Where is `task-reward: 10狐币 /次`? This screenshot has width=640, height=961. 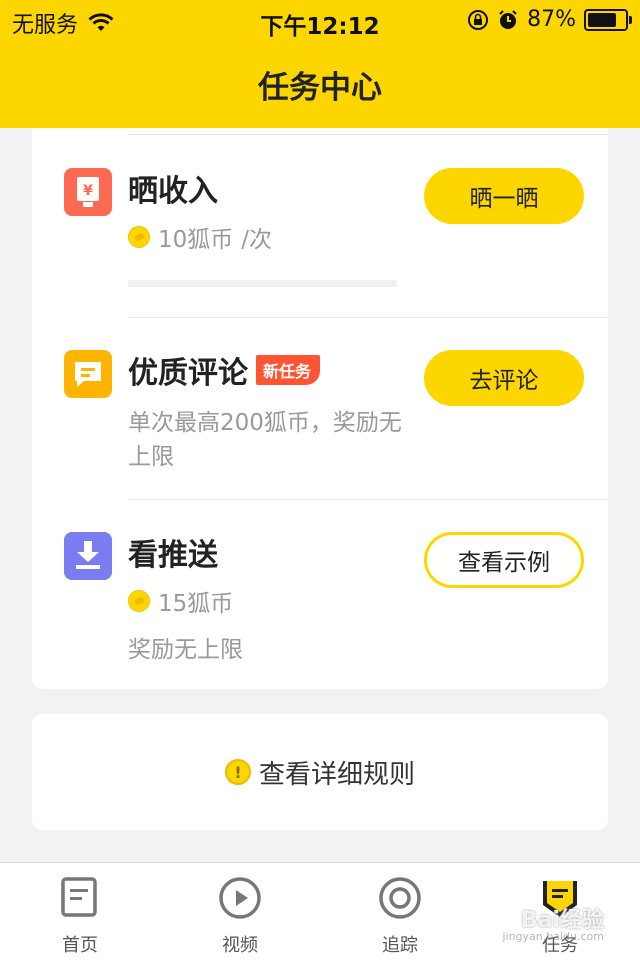 task-reward: 10狐币 /次 is located at coordinates (200, 237).